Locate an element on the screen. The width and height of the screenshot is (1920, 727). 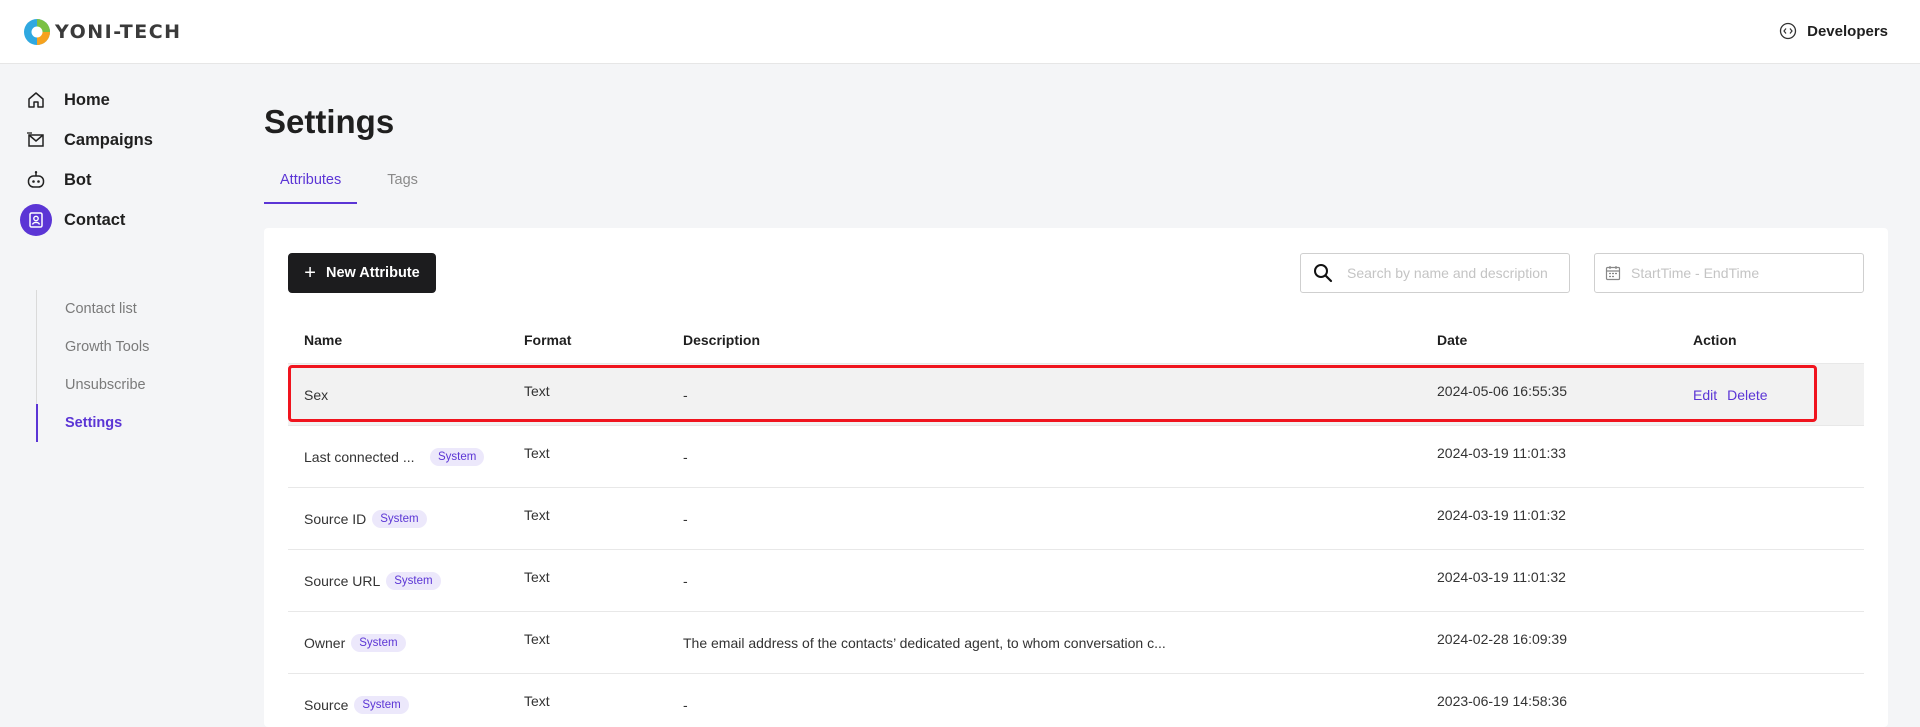
sidebar-subitem-settings: Settings is located at coordinates (136, 423).